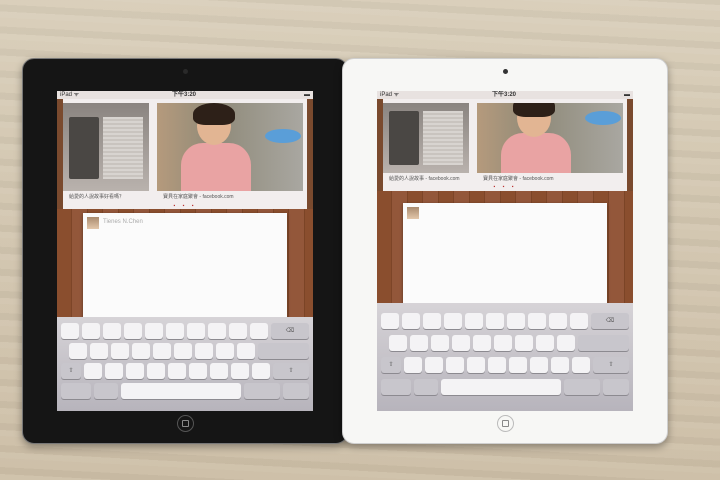  I want to click on battery-icon: ▬, so click(307, 95).